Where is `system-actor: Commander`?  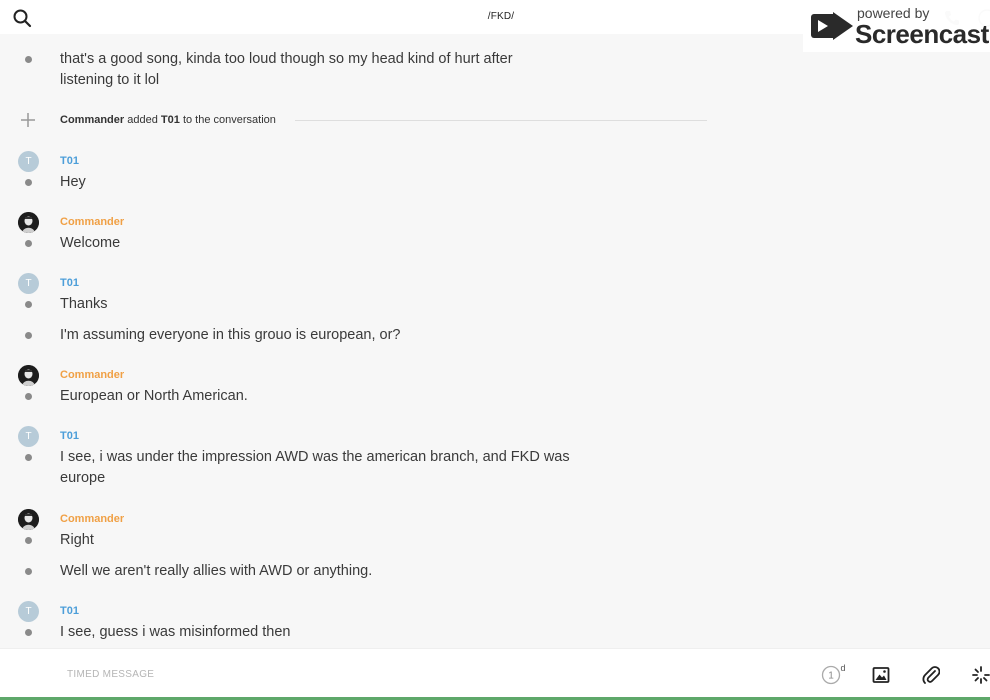 system-actor: Commander is located at coordinates (92, 120).